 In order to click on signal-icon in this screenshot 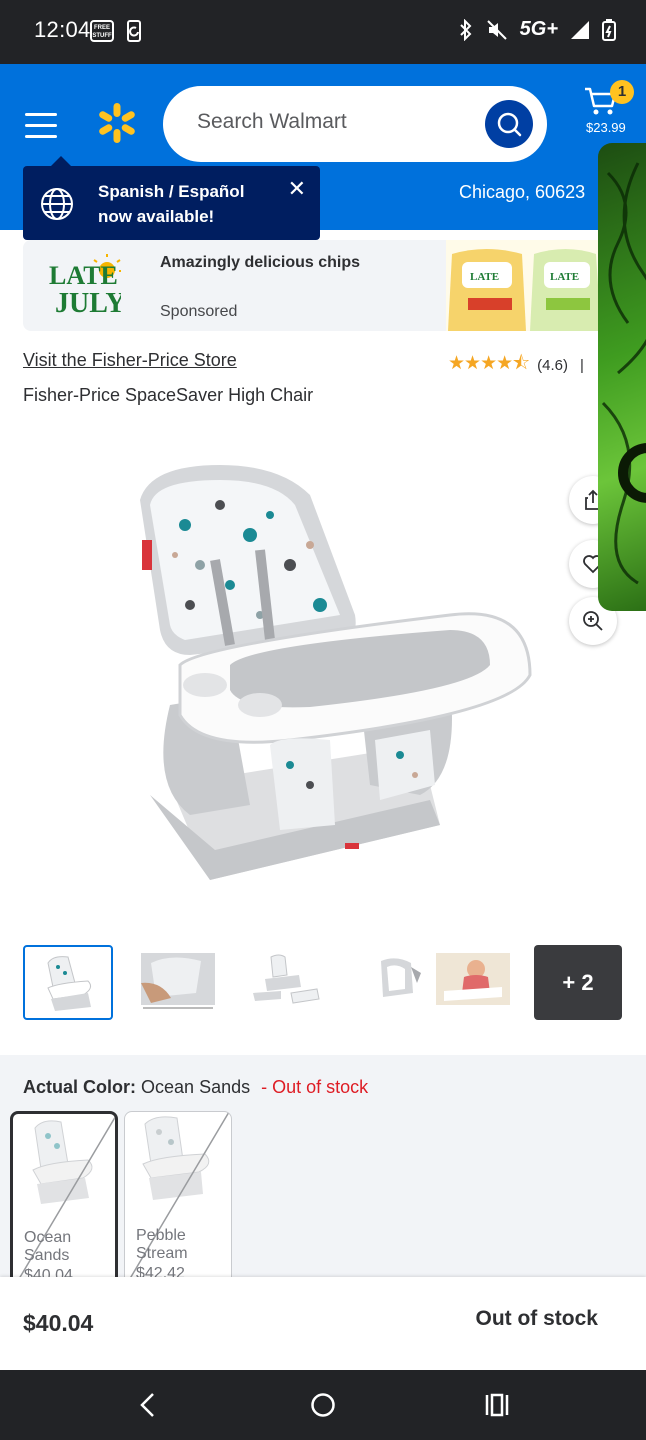, I will do `click(580, 29)`.